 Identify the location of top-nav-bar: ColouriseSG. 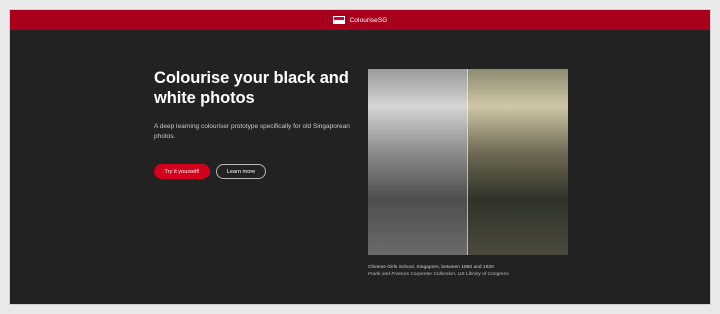
(360, 20).